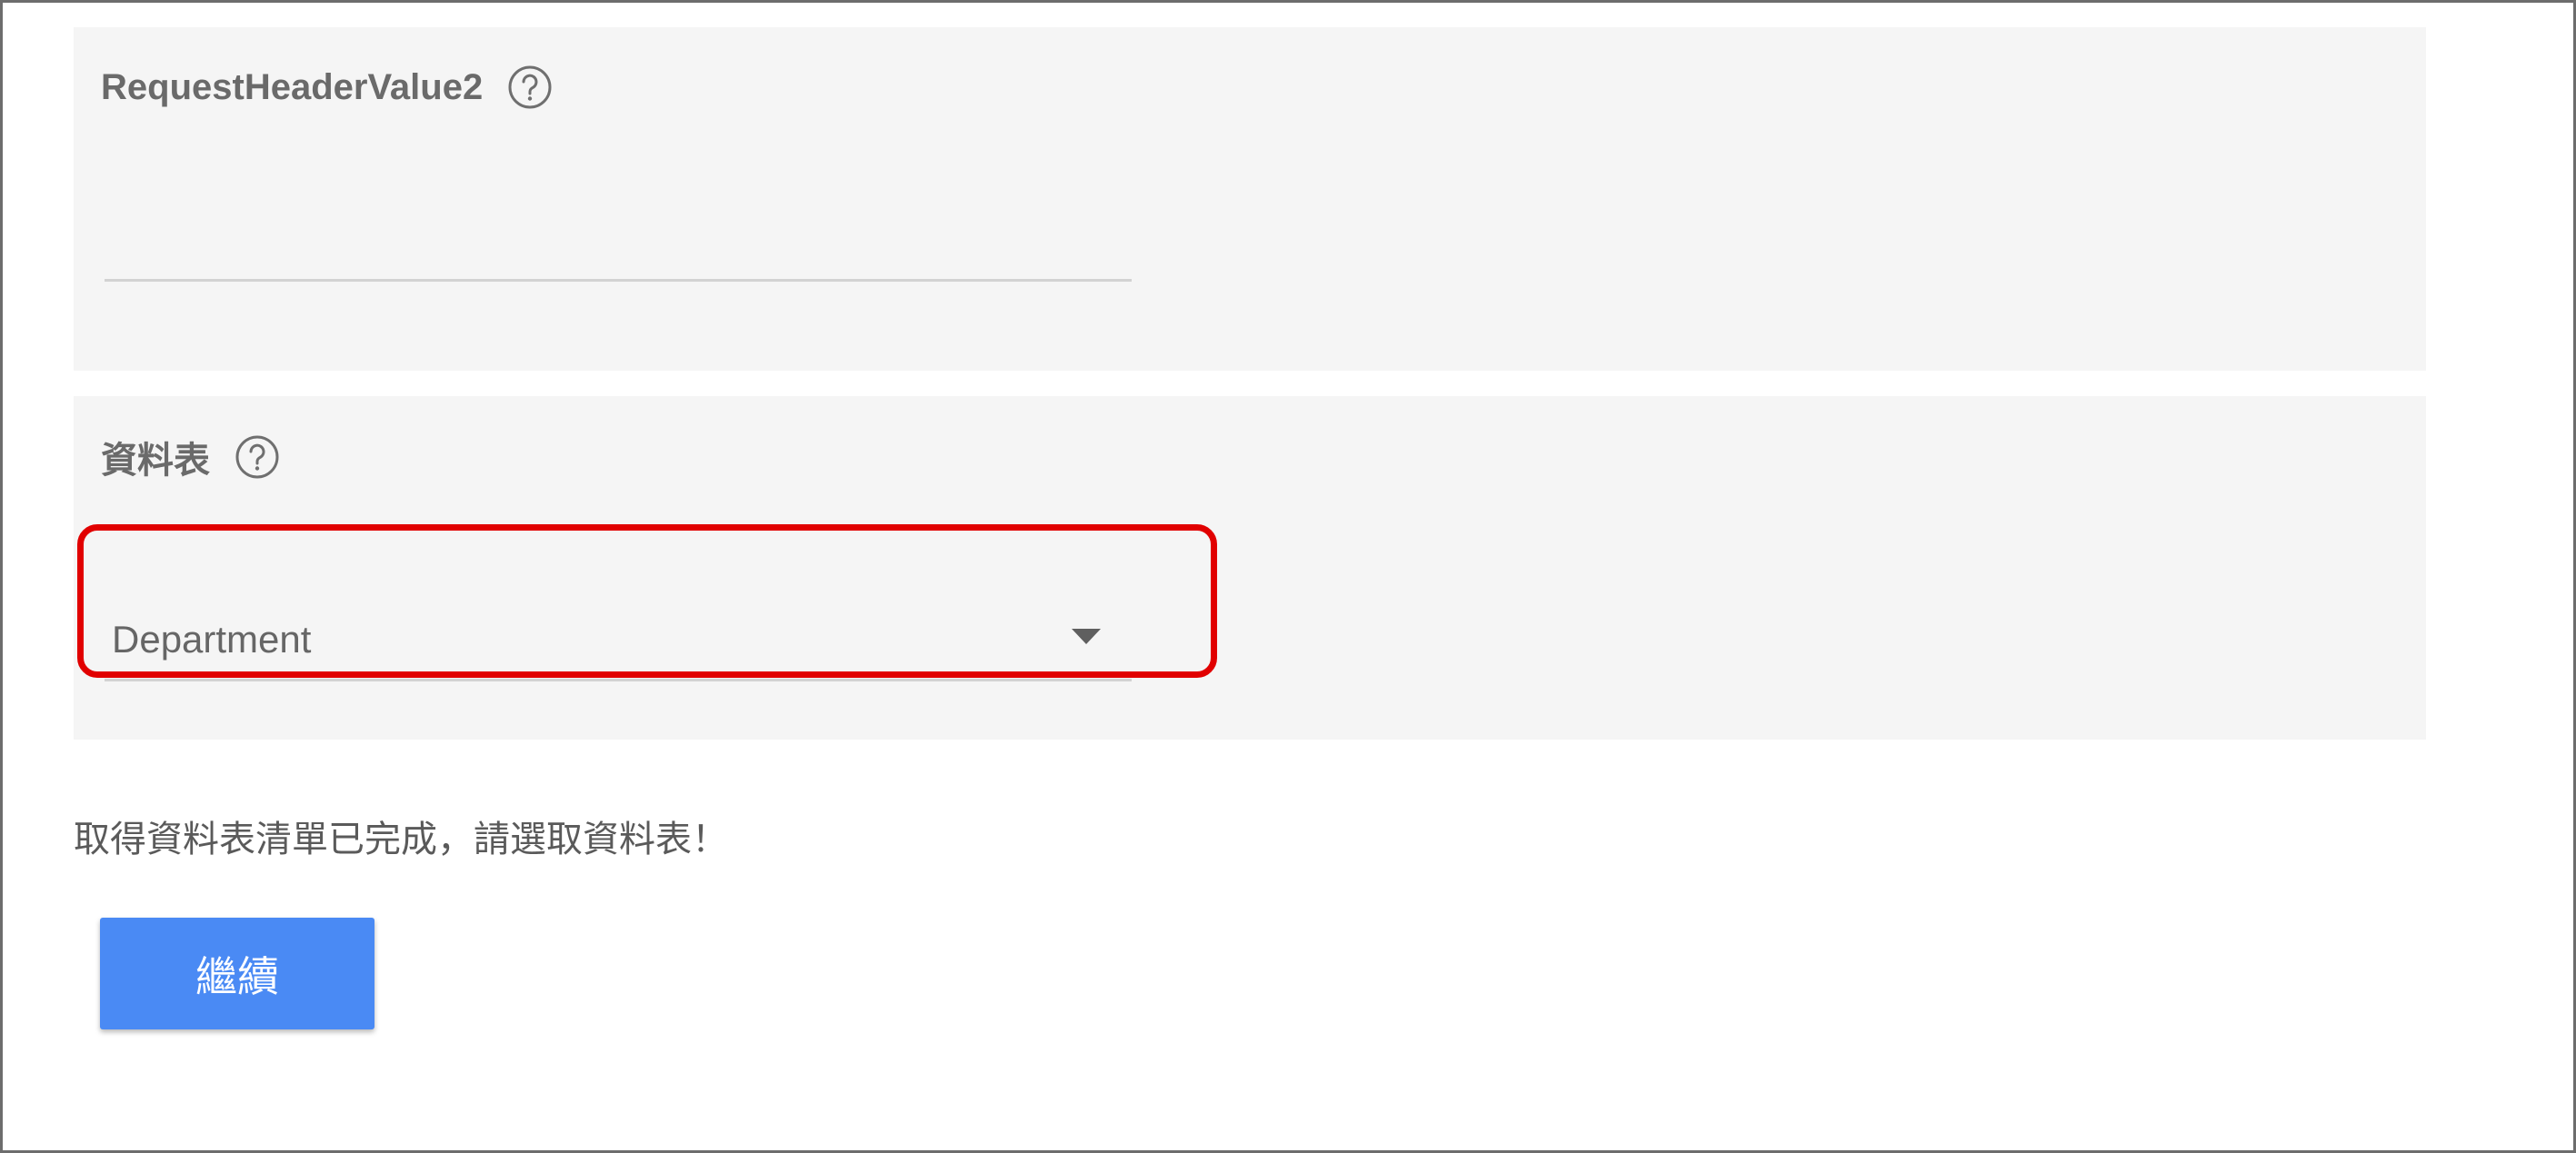 This screenshot has height=1153, width=2576. Describe the element at coordinates (292, 86) in the screenshot. I see `request-header-value2-label: RequestHeaderValue2` at that location.